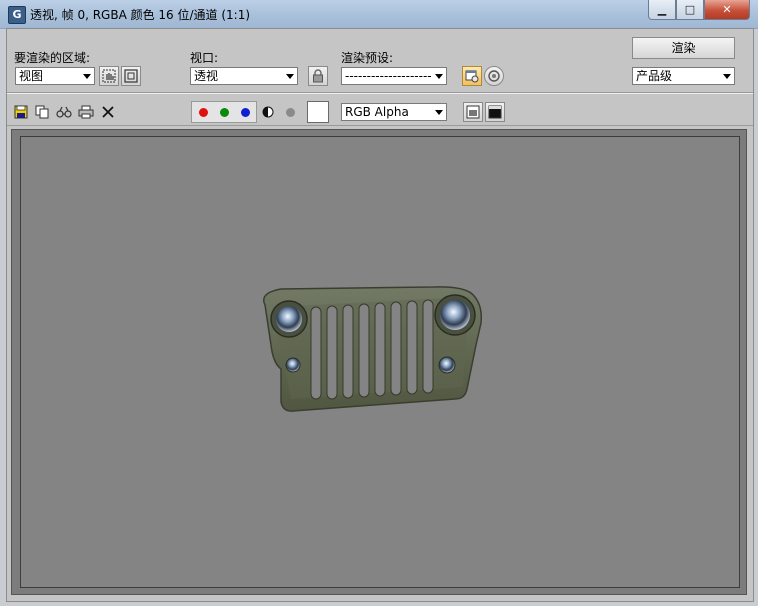 Image resolution: width=758 pixels, height=606 pixels. I want to click on gear-icon, so click(494, 76).